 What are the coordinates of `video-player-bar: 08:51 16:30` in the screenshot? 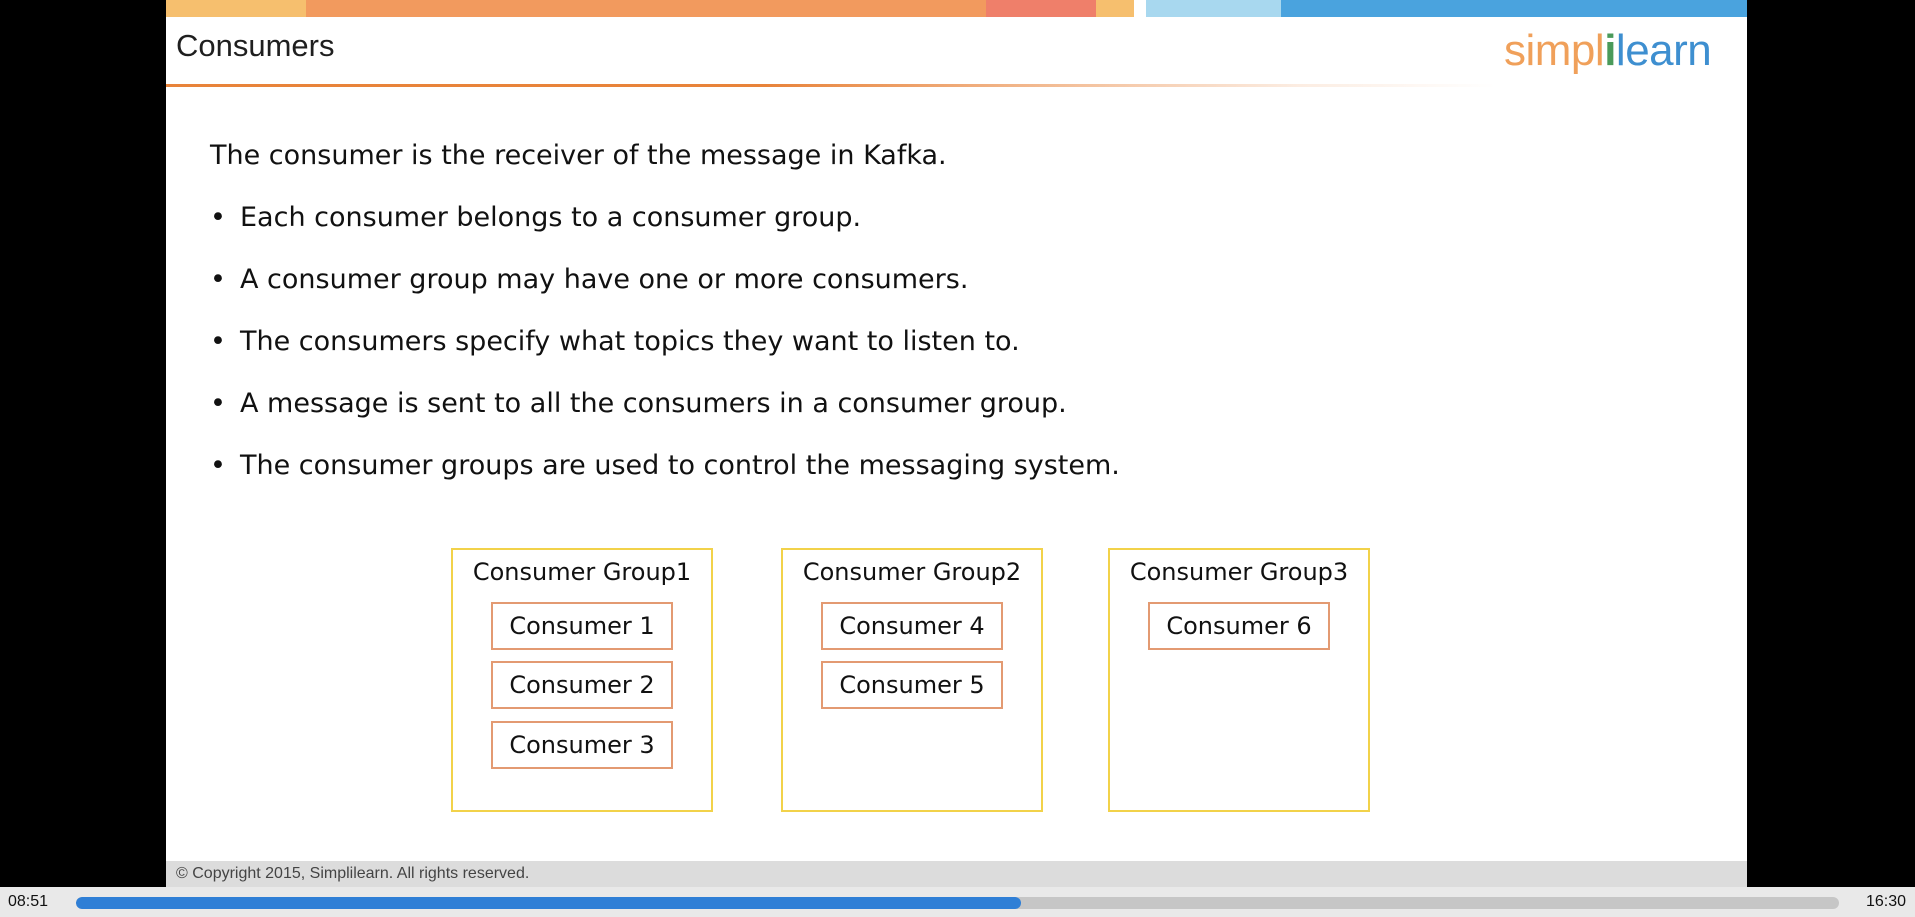 It's located at (957, 902).